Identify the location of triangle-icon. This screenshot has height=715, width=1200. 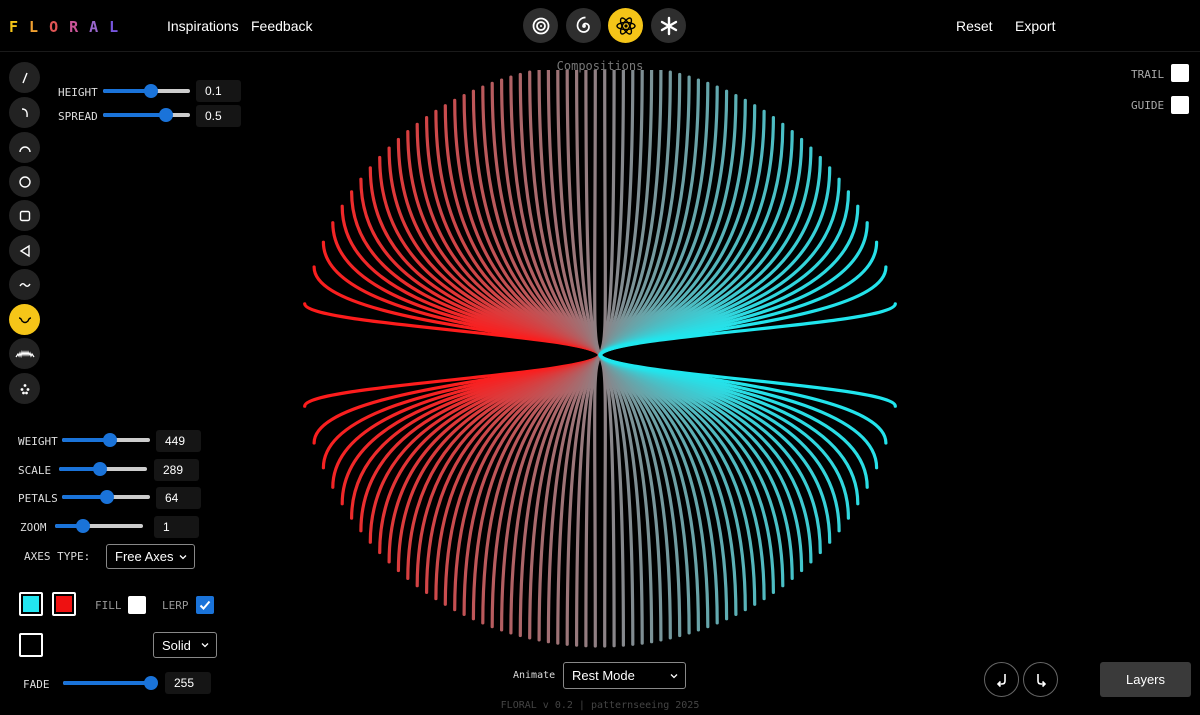
(24, 250).